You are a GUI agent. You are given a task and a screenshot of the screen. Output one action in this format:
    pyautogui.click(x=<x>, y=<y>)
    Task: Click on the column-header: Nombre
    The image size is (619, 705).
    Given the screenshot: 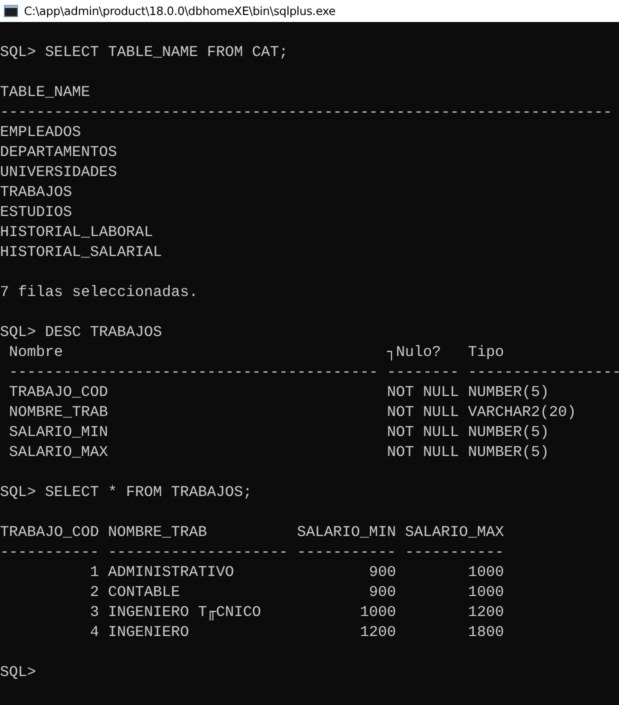 What is the action you would take?
    pyautogui.click(x=36, y=353)
    